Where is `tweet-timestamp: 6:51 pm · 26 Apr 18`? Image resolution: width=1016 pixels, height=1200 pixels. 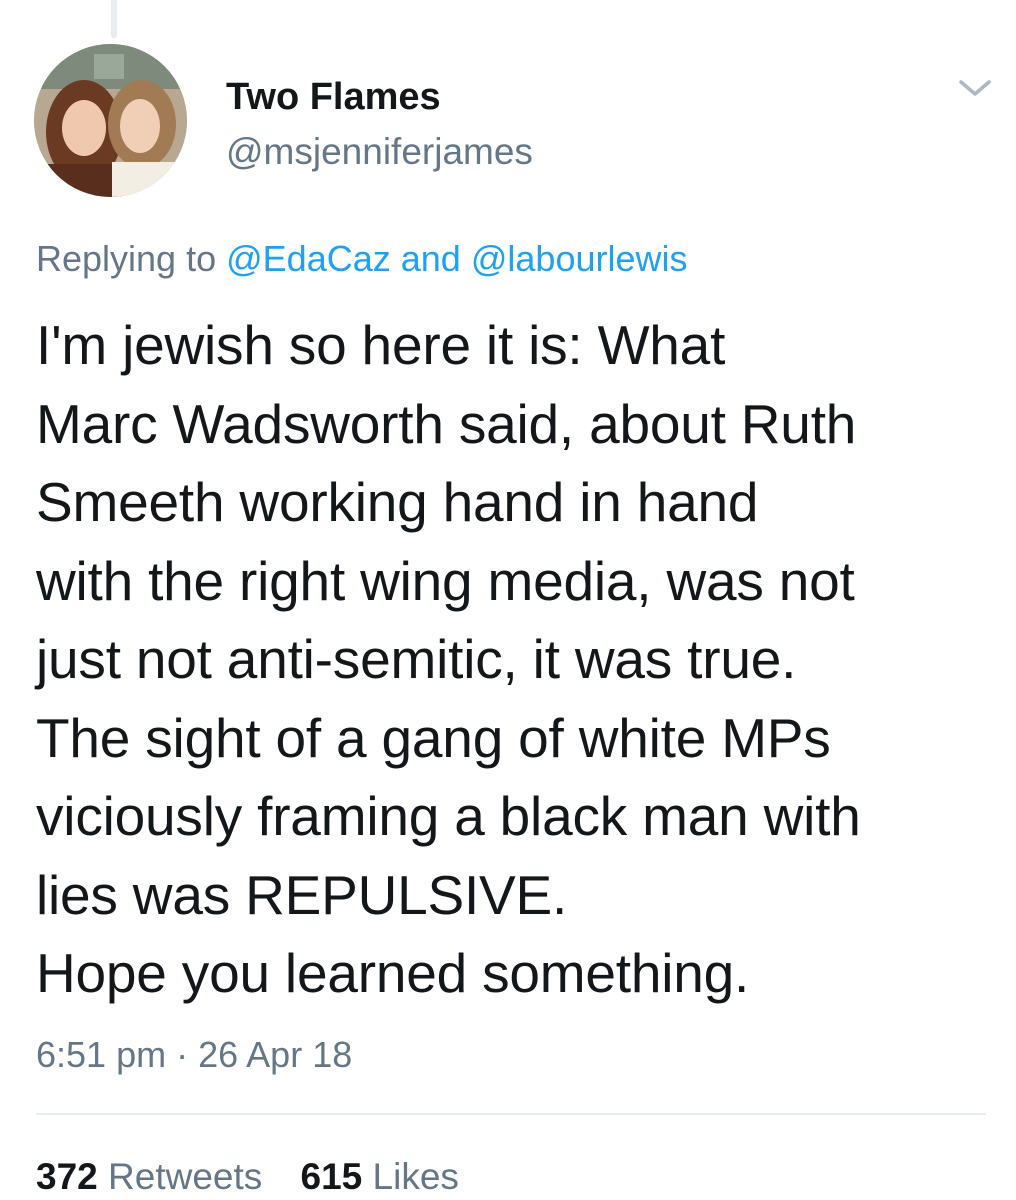 tweet-timestamp: 6:51 pm · 26 Apr 18 is located at coordinates (194, 1055).